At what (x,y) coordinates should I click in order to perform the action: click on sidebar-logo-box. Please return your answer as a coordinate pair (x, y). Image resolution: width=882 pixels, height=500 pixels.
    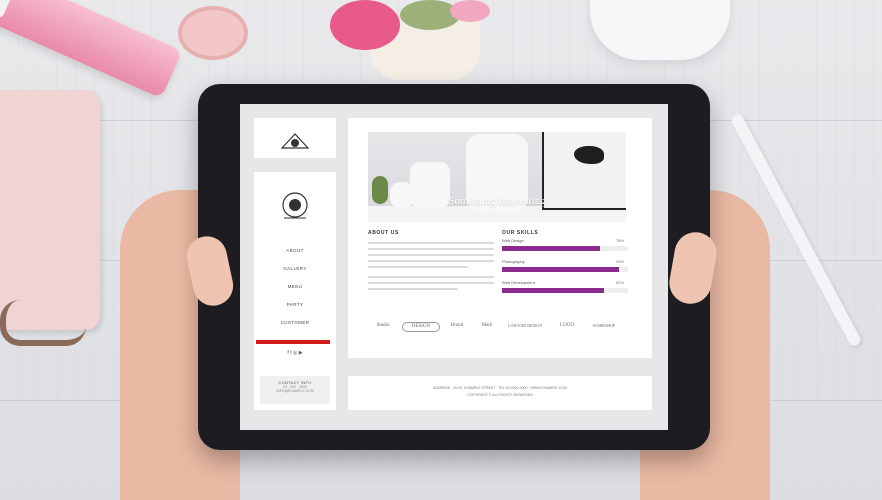
    Looking at the image, I should click on (295, 138).